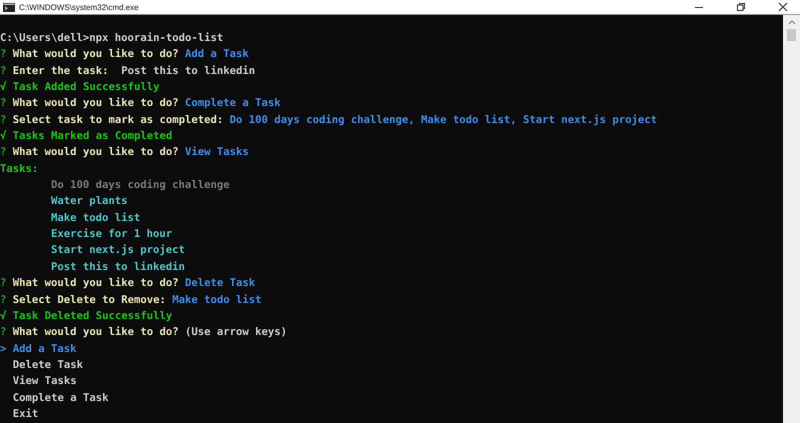 Image resolution: width=800 pixels, height=423 pixels. What do you see at coordinates (89, 202) in the screenshot?
I see `task-item: Water plants` at bounding box center [89, 202].